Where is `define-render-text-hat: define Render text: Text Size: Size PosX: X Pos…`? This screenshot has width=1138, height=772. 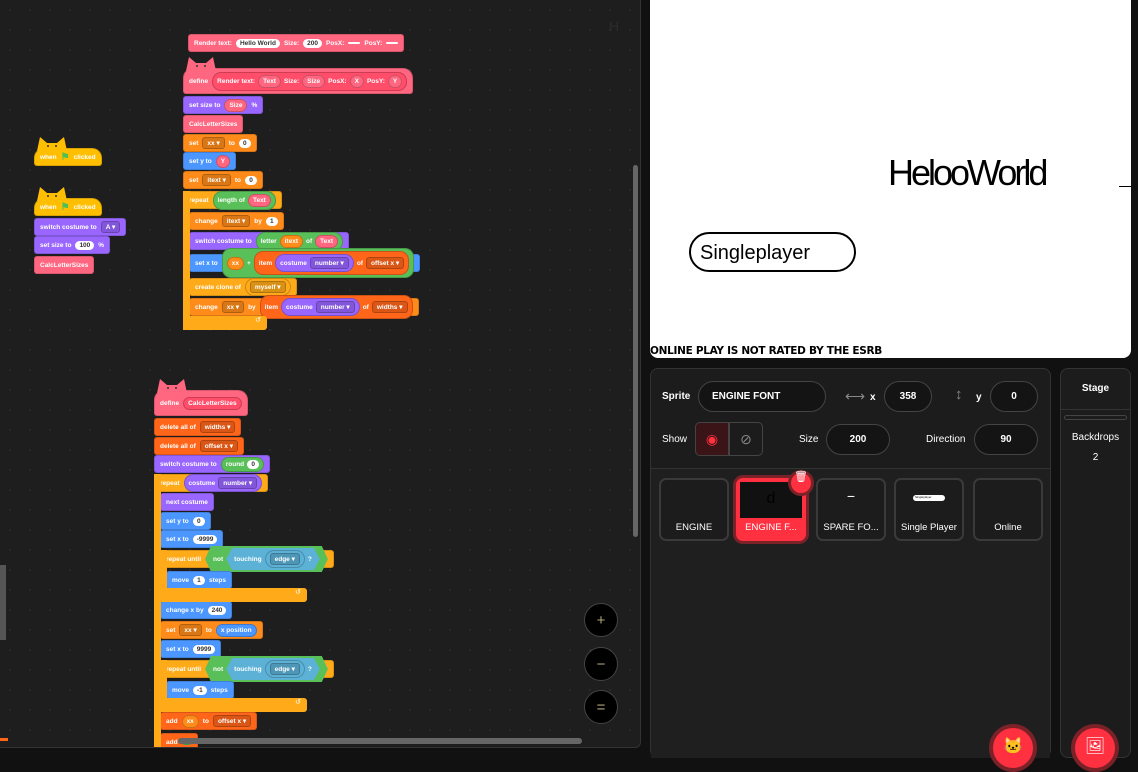
define-render-text-hat: define Render text: Text Size: Size PosX: X Pos… is located at coordinates (298, 75).